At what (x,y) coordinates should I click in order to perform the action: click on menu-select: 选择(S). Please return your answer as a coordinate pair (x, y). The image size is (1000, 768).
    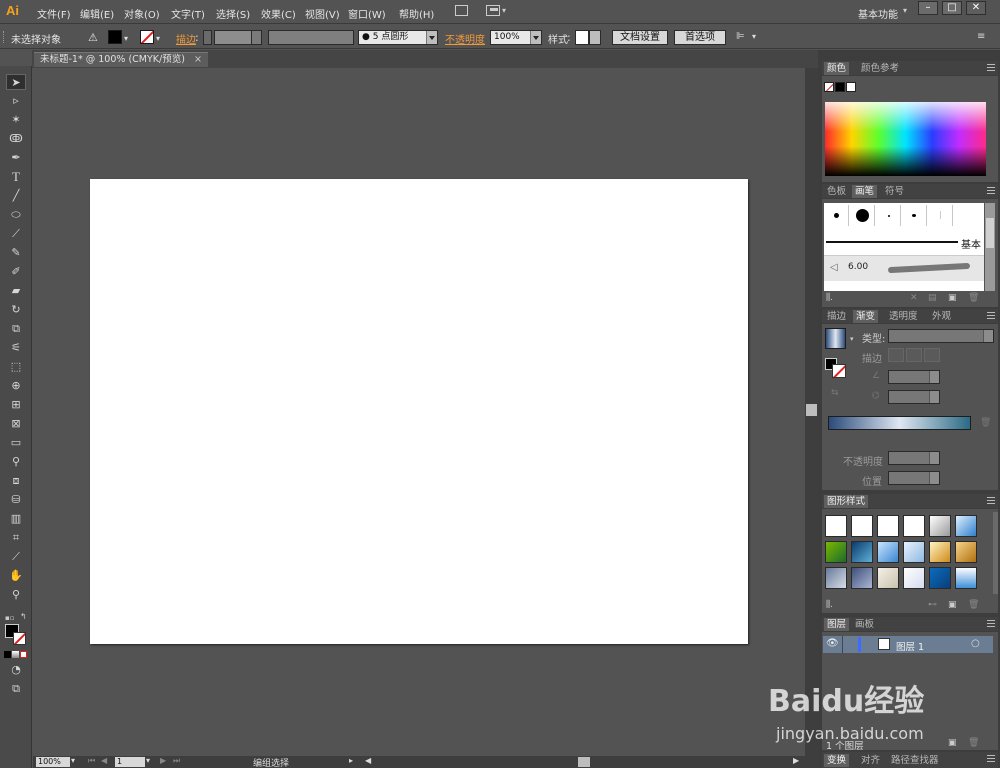
    Looking at the image, I should click on (233, 13).